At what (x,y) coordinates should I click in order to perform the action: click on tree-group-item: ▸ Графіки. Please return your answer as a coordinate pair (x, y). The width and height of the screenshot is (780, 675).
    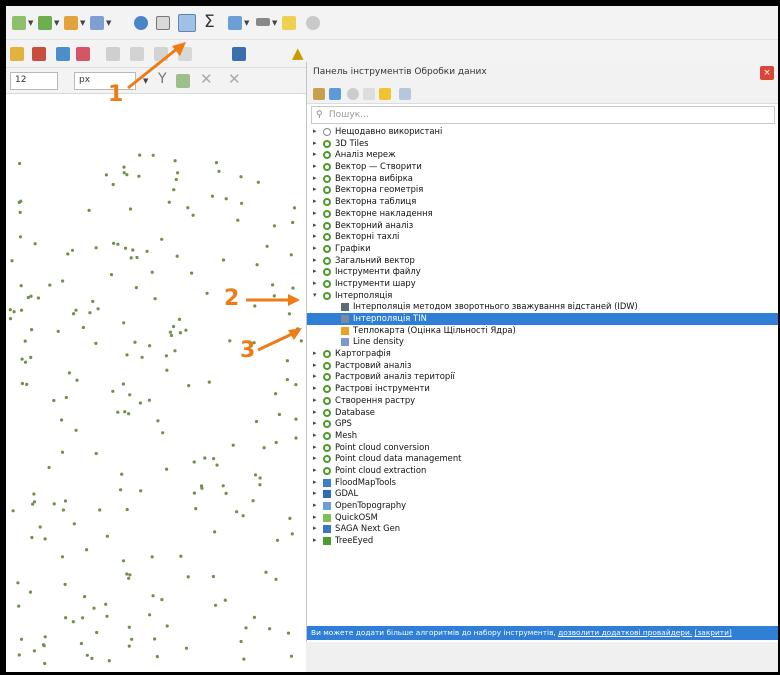
    Looking at the image, I should click on (542, 249).